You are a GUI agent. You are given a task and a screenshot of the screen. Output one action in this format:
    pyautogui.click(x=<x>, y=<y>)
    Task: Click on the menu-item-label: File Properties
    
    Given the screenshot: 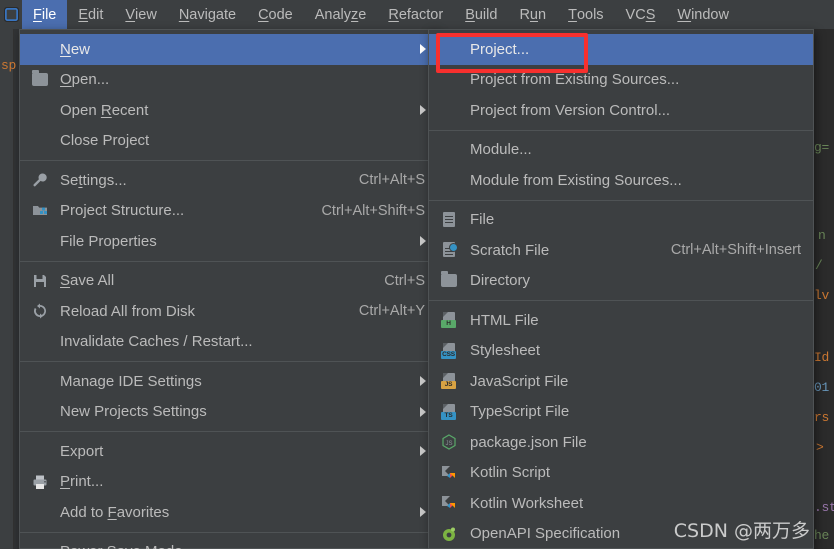 What is the action you would take?
    pyautogui.click(x=108, y=241)
    